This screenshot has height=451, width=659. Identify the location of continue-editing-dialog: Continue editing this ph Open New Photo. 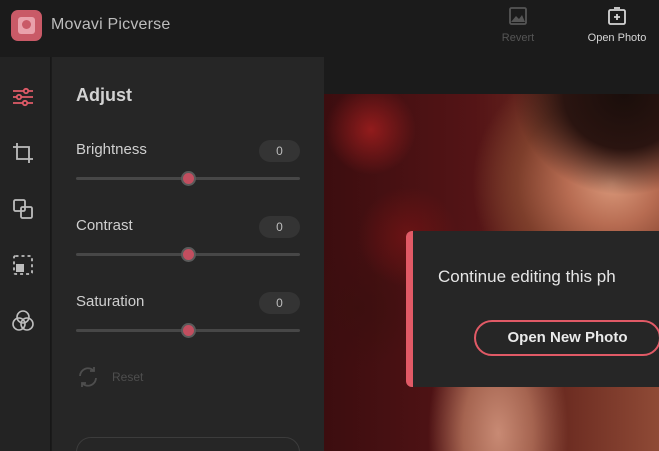
(532, 309).